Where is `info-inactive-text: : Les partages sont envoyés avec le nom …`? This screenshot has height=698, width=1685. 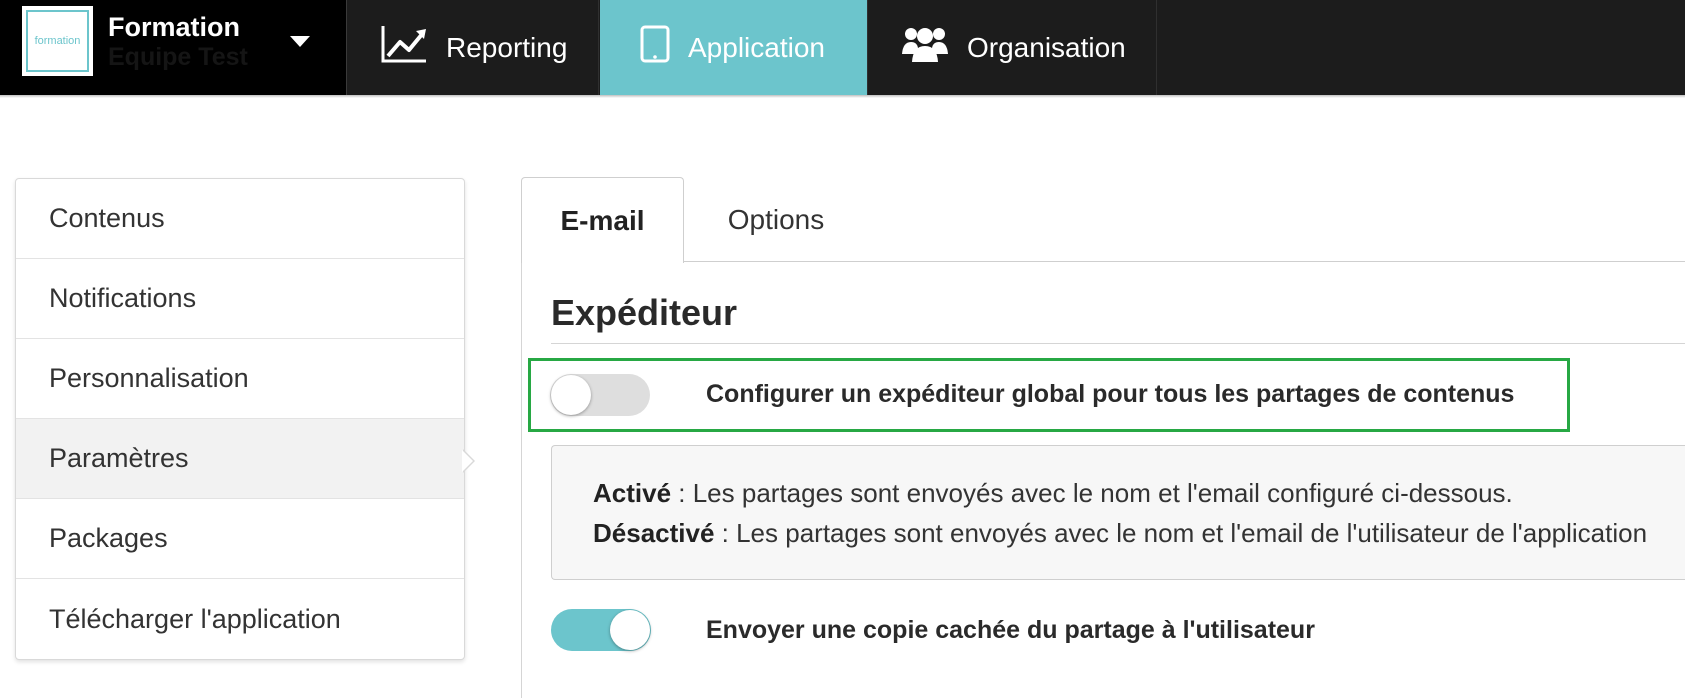
info-inactive-text: : Les partages sont envoyés avec le nom … is located at coordinates (1181, 533).